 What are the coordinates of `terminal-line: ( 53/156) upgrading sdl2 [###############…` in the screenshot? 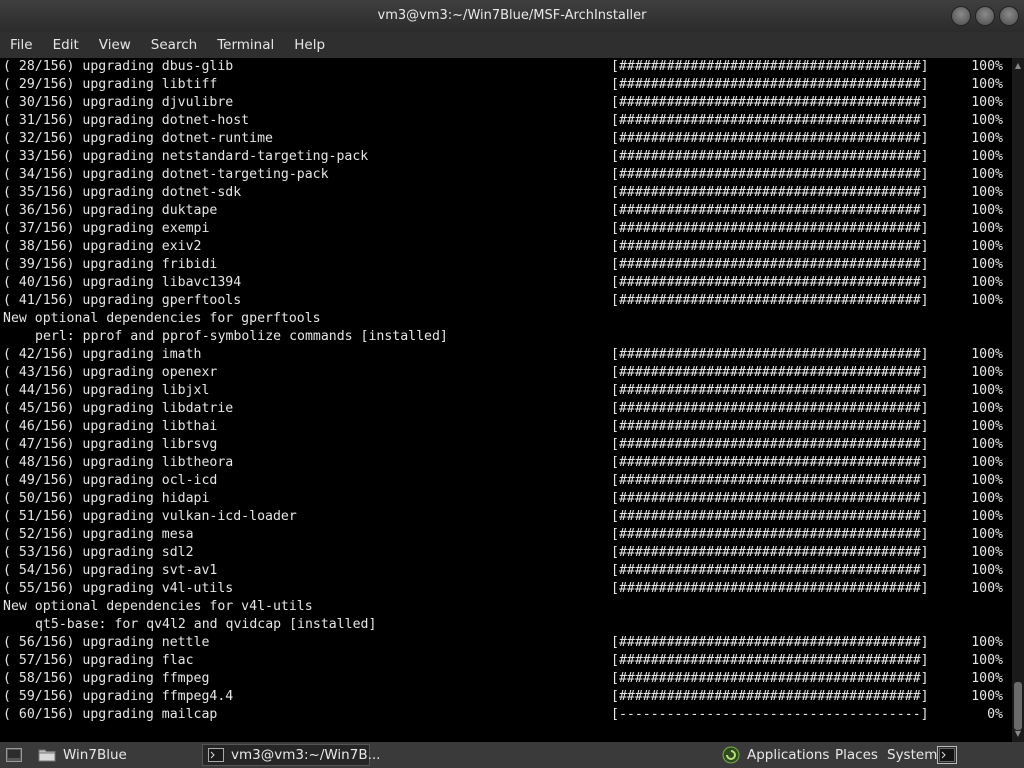 It's located at (506, 553).